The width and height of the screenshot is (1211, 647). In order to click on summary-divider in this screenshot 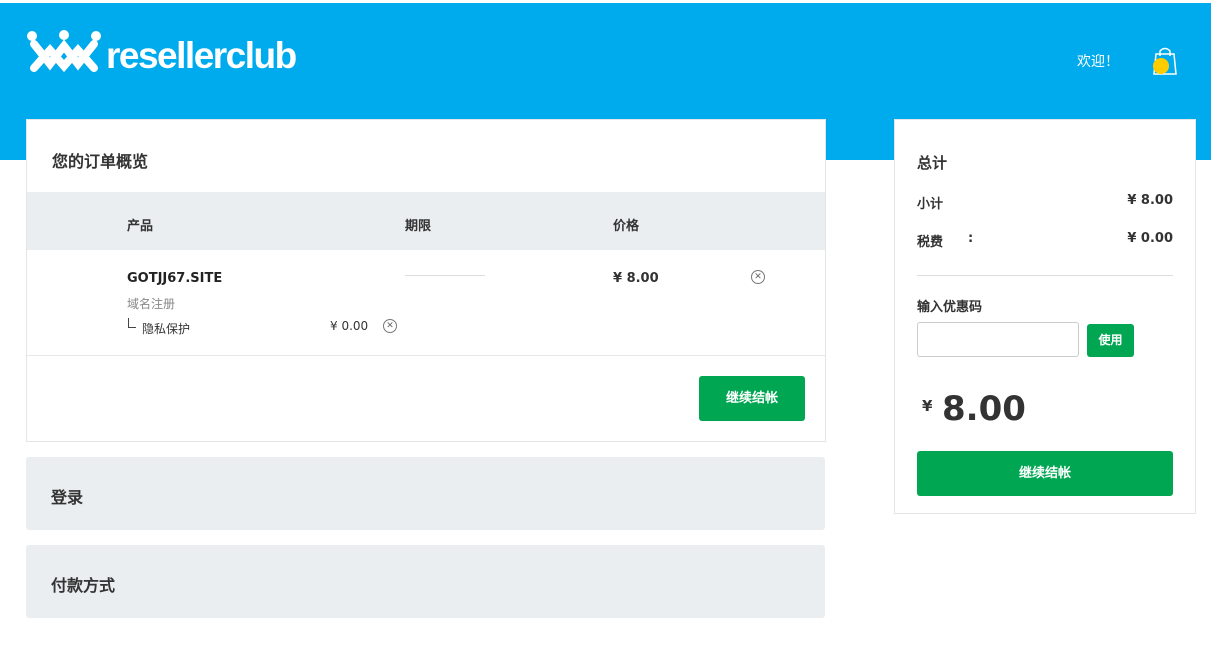, I will do `click(1045, 275)`.